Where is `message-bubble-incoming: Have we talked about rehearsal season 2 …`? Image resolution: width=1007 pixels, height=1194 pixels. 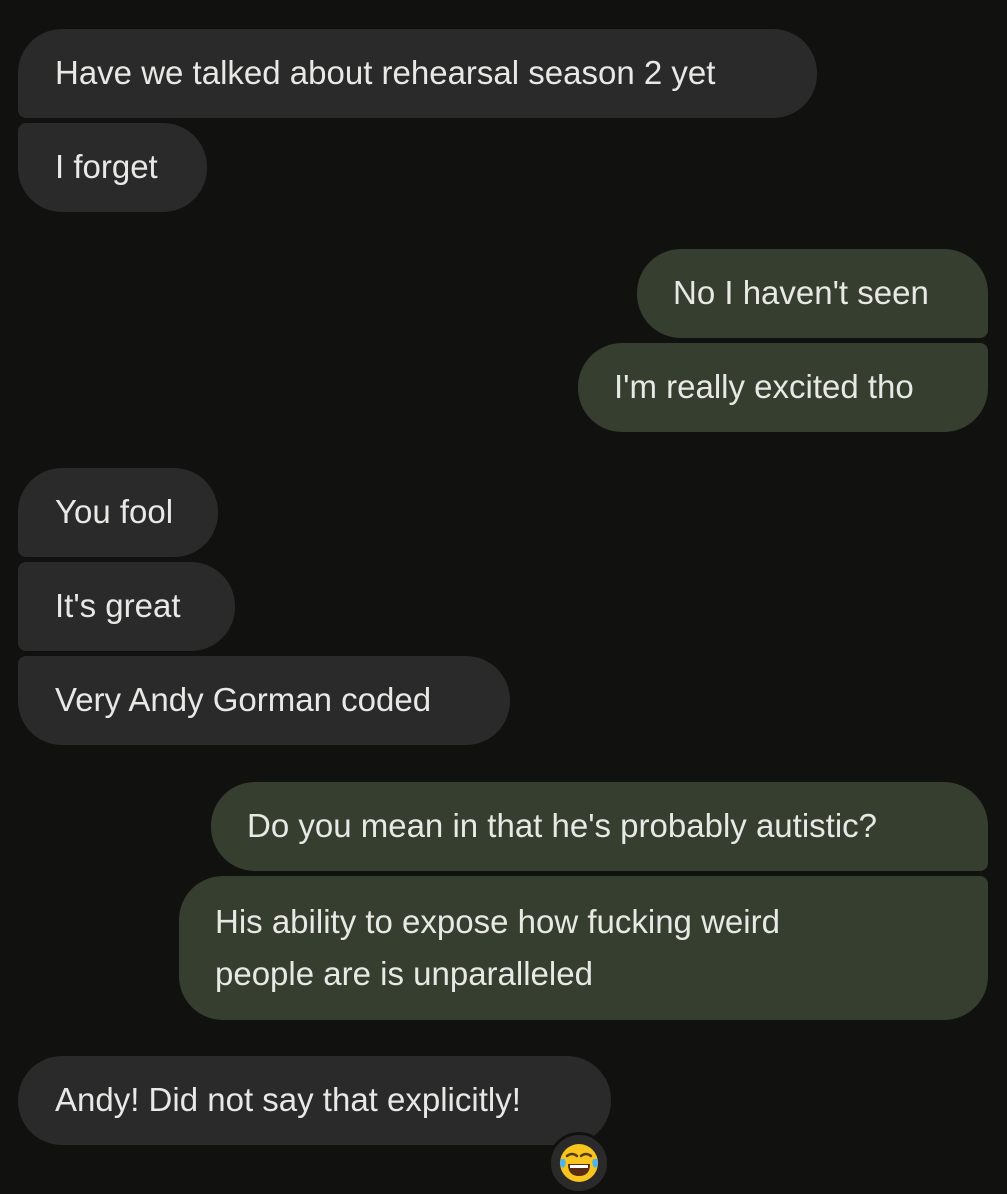
message-bubble-incoming: Have we talked about rehearsal season 2 … is located at coordinates (417, 73).